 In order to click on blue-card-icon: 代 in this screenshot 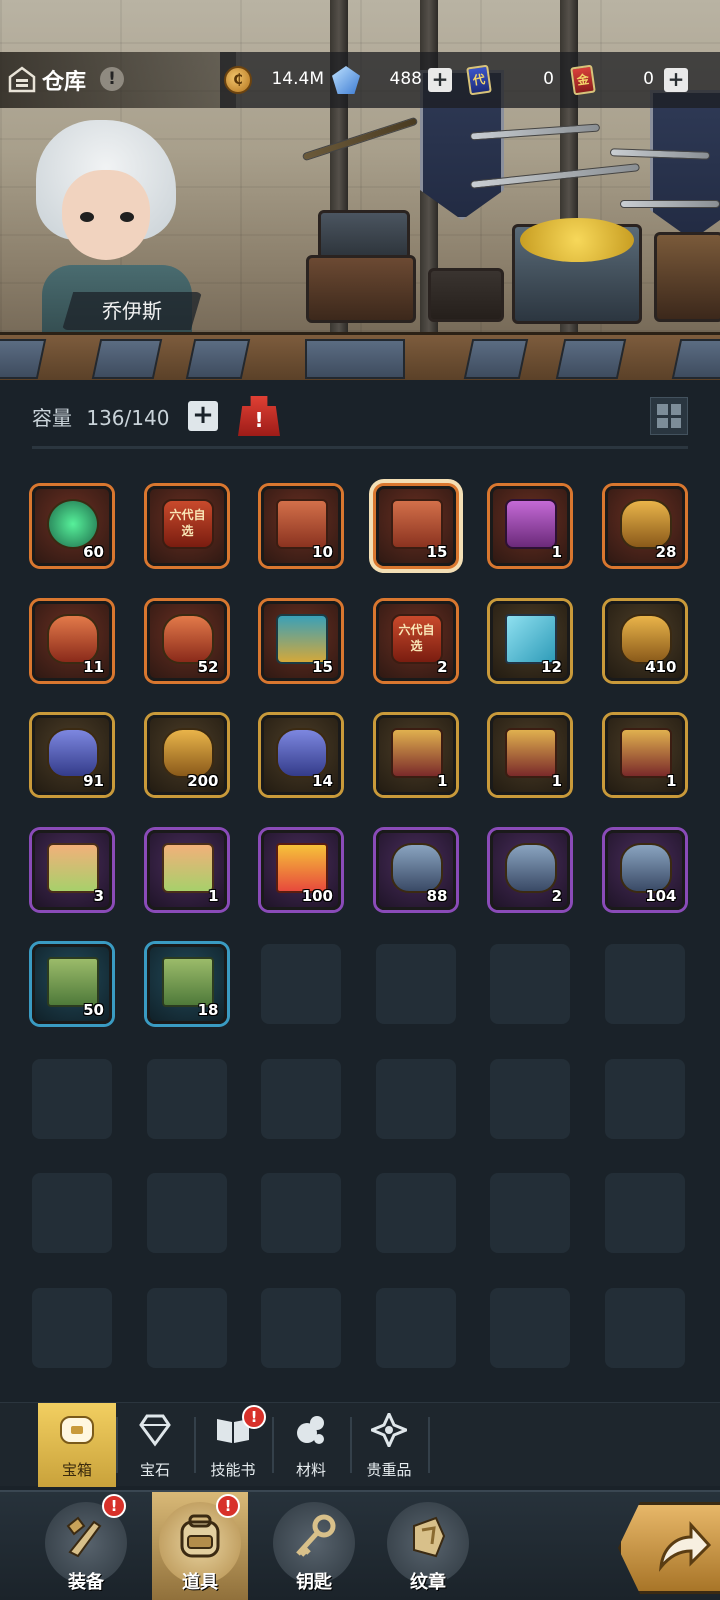, I will do `click(479, 80)`.